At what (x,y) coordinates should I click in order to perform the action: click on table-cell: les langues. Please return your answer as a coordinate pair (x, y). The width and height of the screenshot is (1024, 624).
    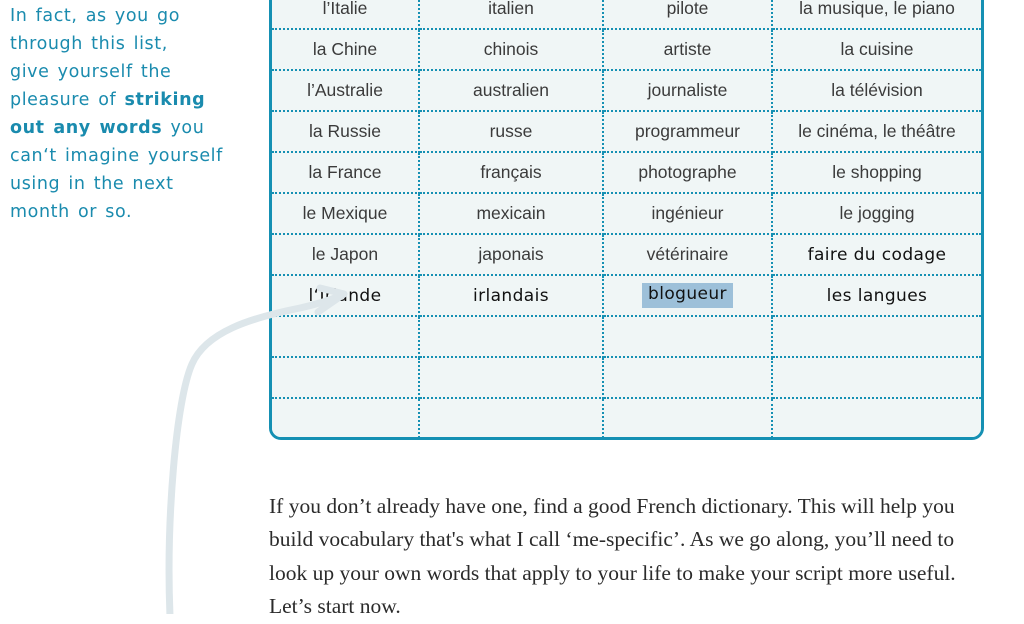
    Looking at the image, I should click on (876, 296).